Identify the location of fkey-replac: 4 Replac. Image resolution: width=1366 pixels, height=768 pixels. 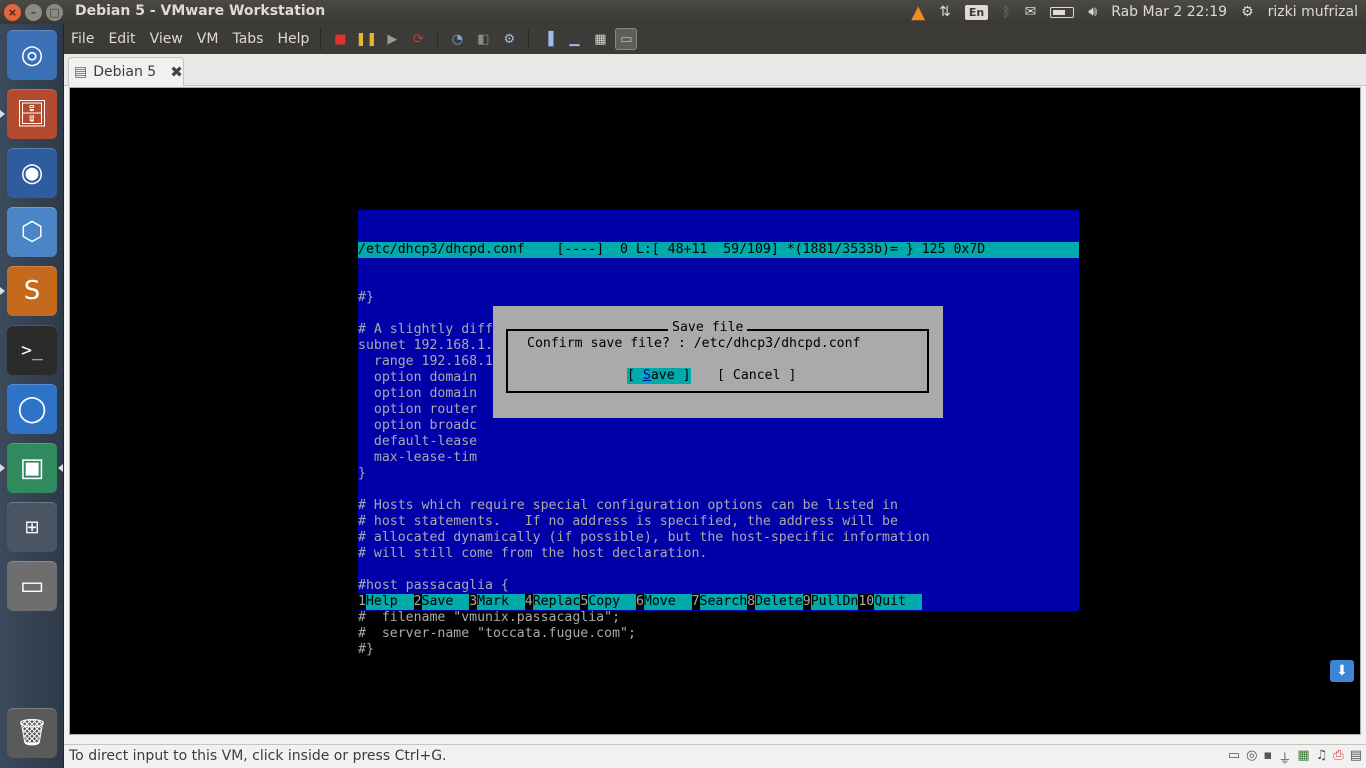
(552, 602).